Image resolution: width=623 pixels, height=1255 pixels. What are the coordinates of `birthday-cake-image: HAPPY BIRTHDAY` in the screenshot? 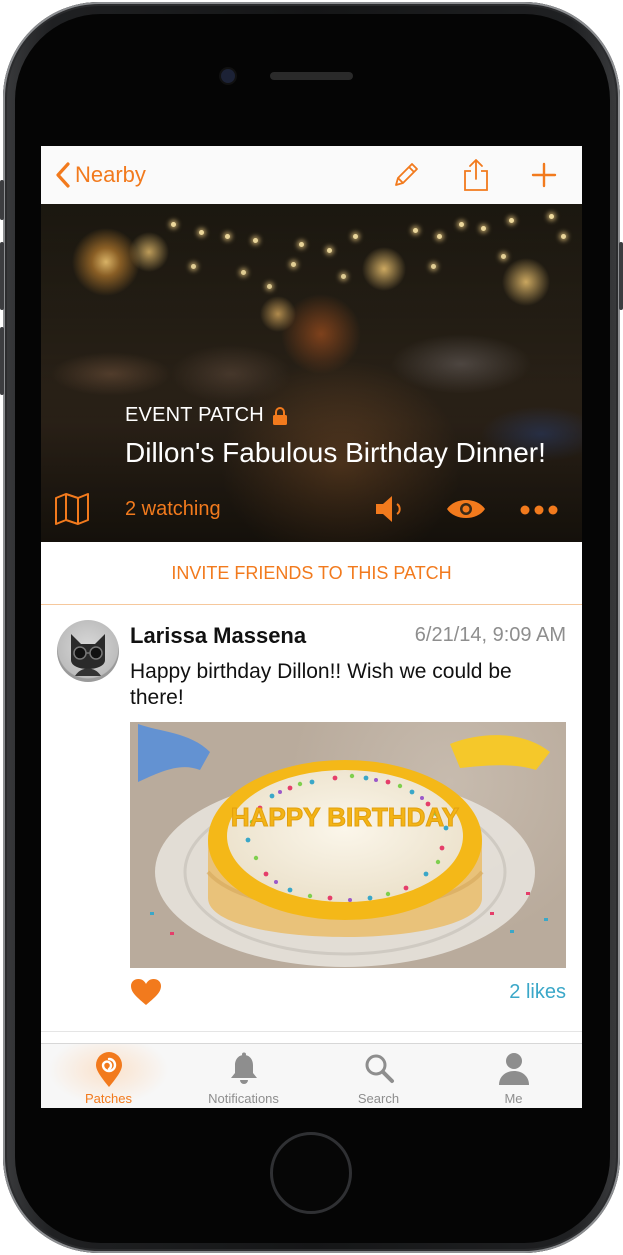 It's located at (344, 845).